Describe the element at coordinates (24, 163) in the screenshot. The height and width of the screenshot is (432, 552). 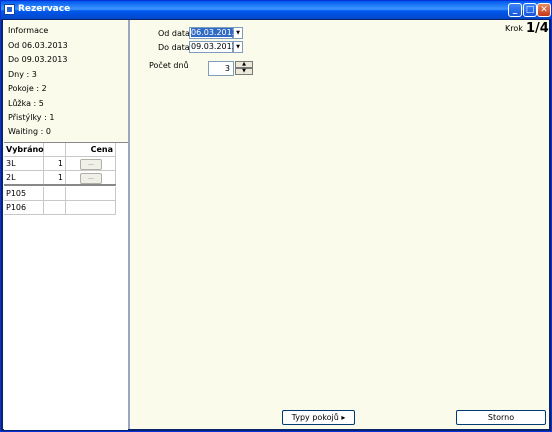
I see `row-name: 3L` at that location.